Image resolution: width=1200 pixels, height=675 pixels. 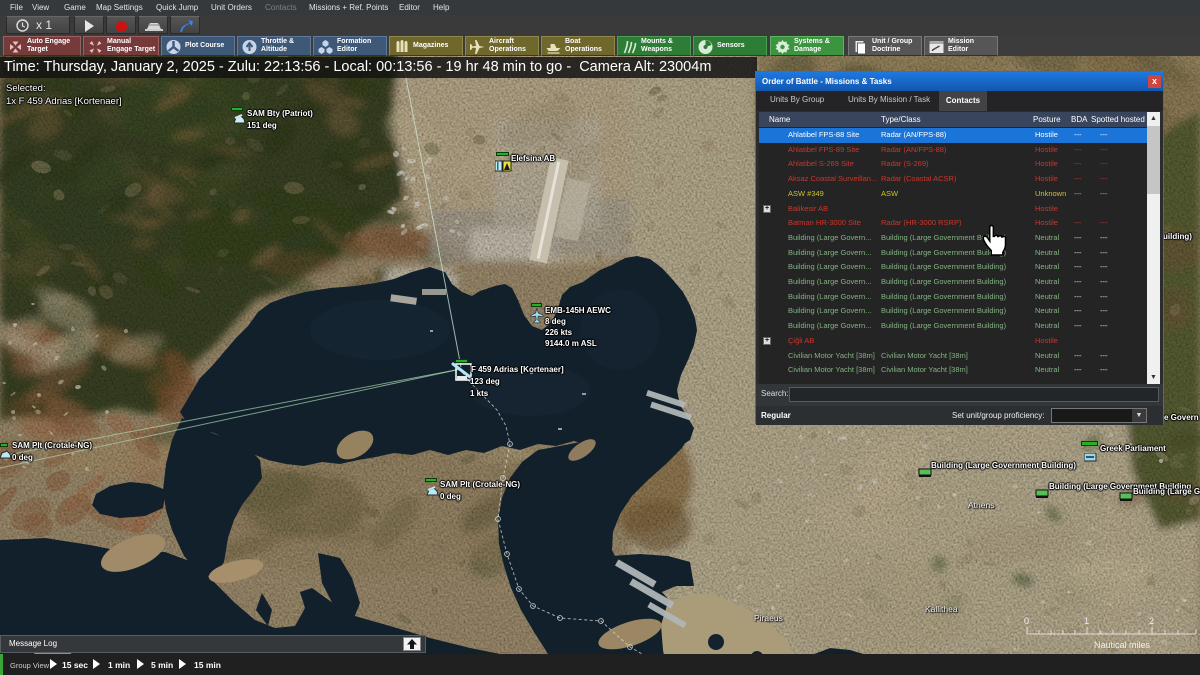 I want to click on svg-text: 2, so click(x=1151, y=621).